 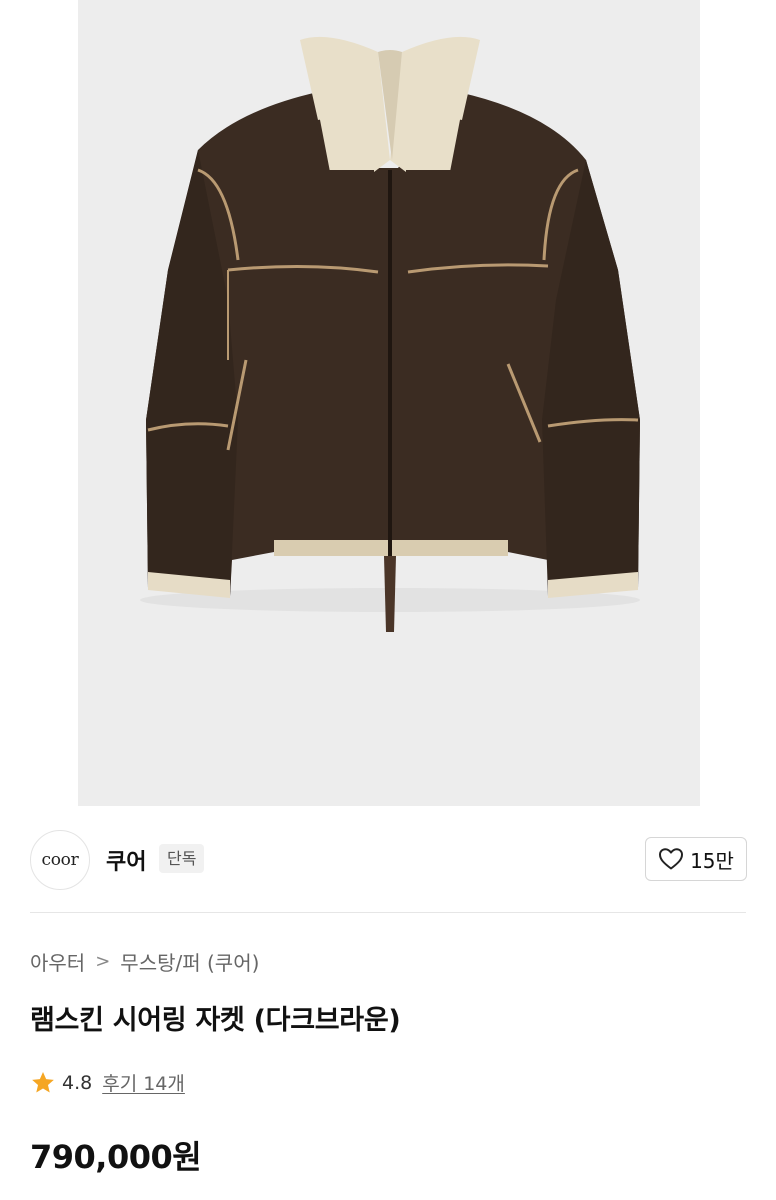 What do you see at coordinates (388, 912) in the screenshot?
I see `divider` at bounding box center [388, 912].